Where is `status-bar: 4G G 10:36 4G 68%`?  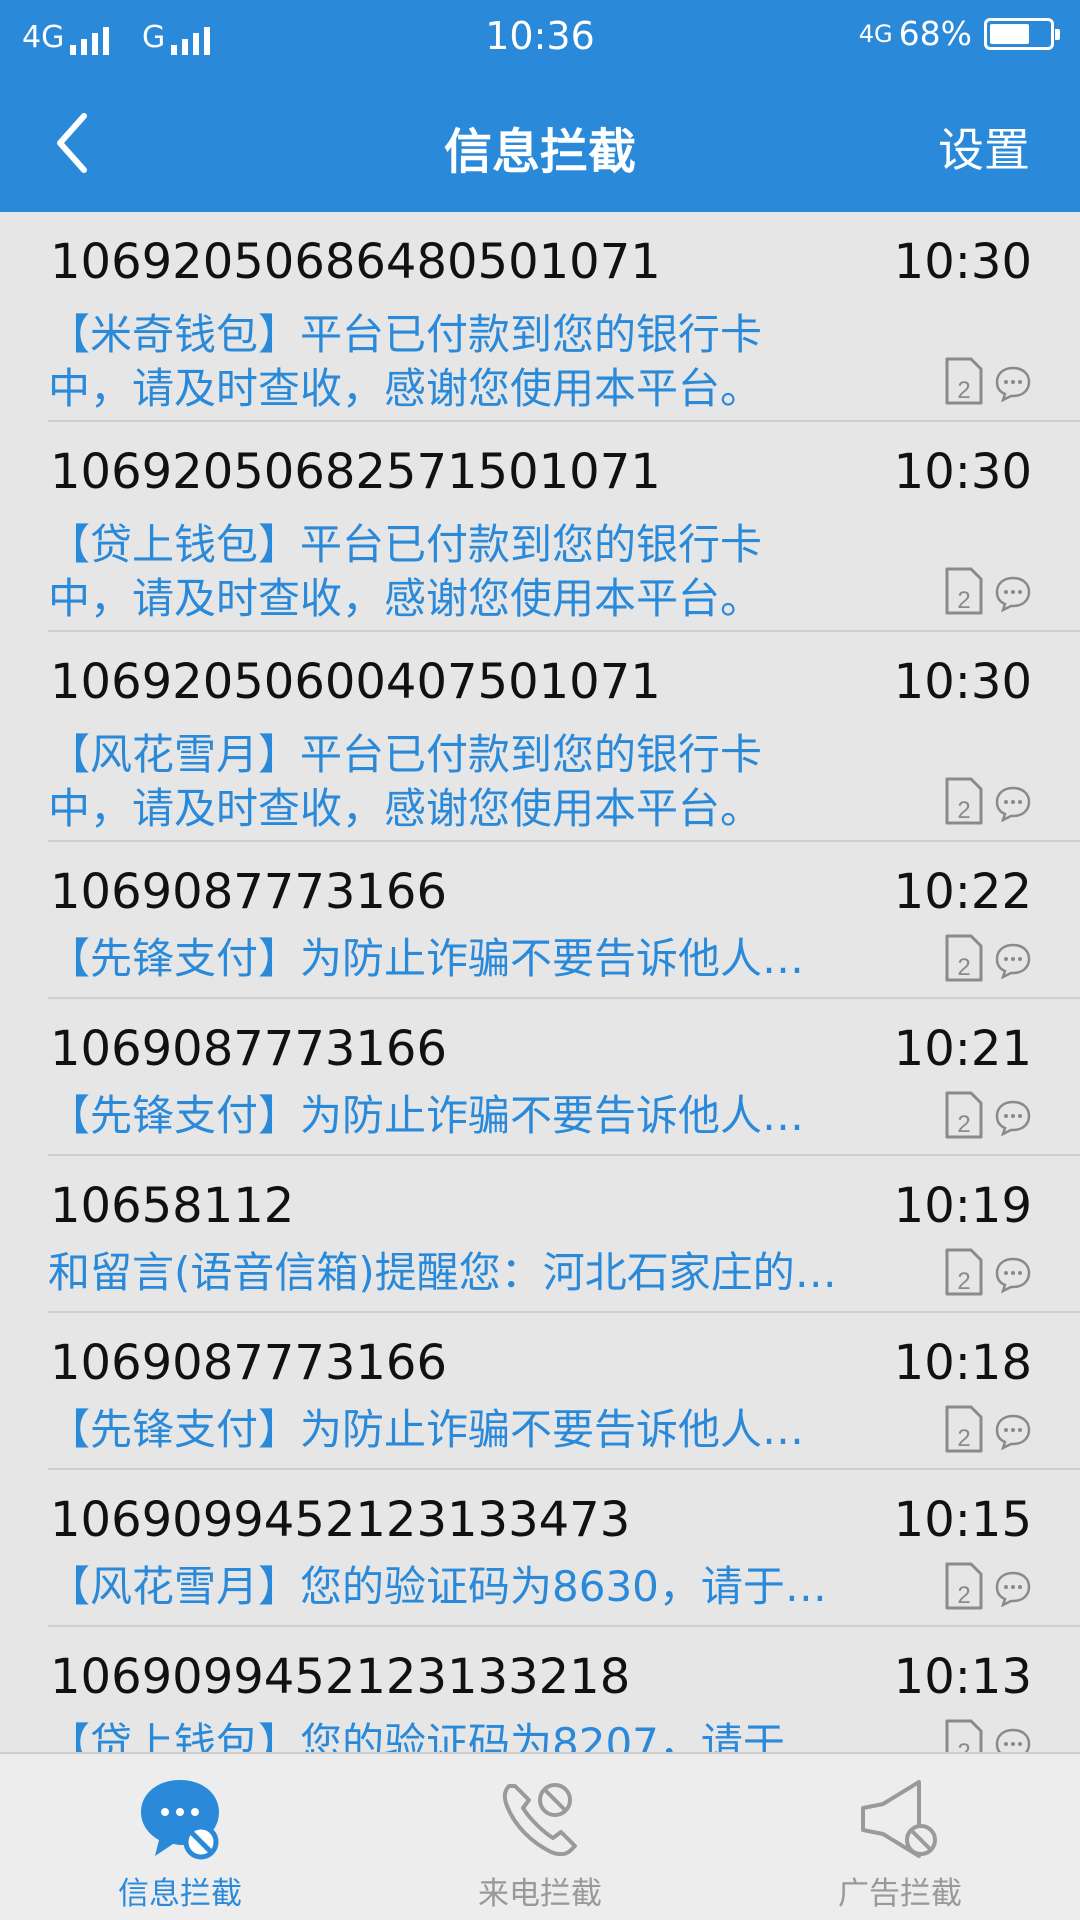 status-bar: 4G G 10:36 4G 68% is located at coordinates (540, 39).